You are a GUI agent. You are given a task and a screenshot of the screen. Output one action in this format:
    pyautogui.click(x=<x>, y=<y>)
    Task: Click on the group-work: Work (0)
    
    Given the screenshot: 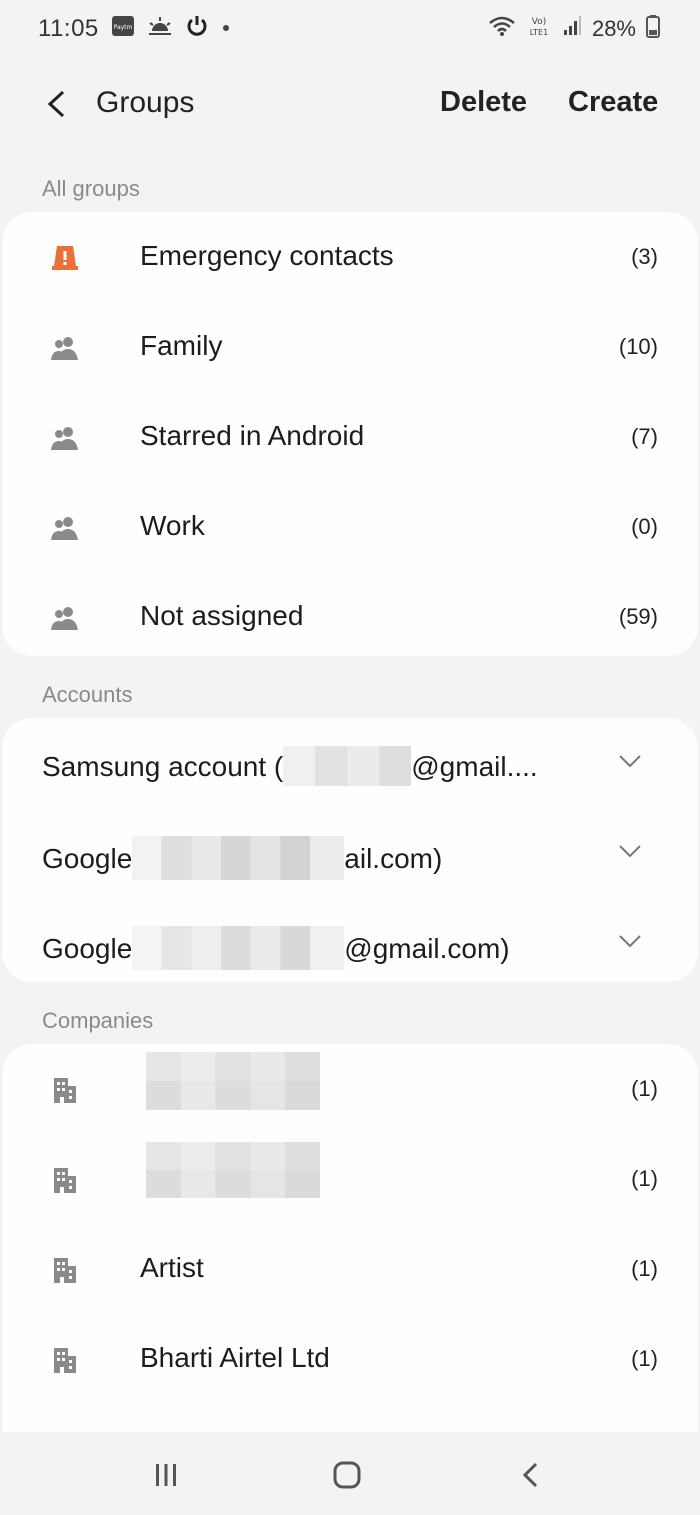 What is the action you would take?
    pyautogui.click(x=350, y=527)
    